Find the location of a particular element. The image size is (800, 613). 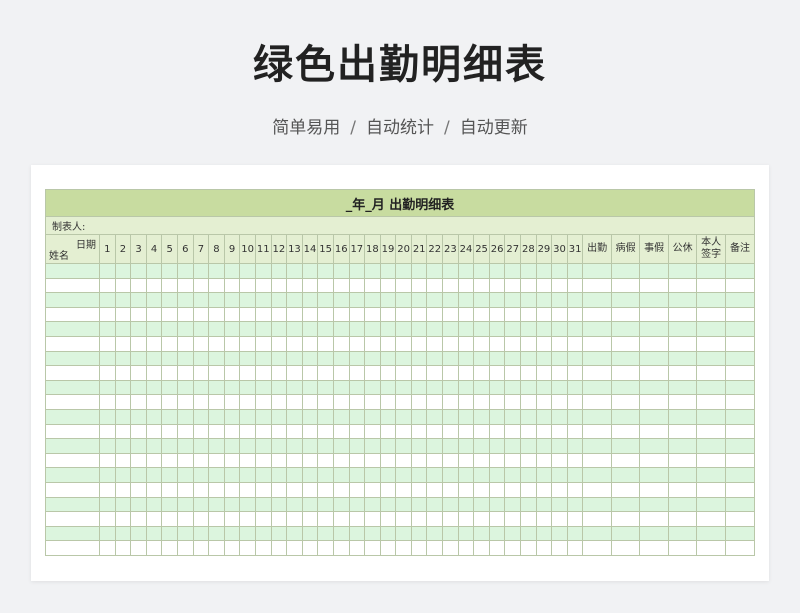

summary-header-4: 公休 is located at coordinates (682, 249).